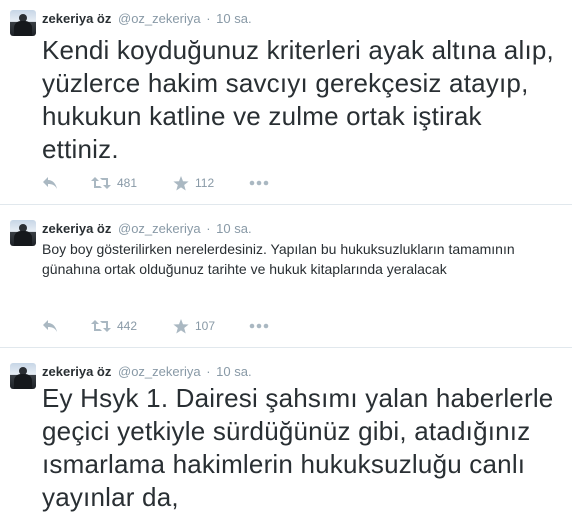  I want to click on tweet-actions: 481 112, so click(162, 183).